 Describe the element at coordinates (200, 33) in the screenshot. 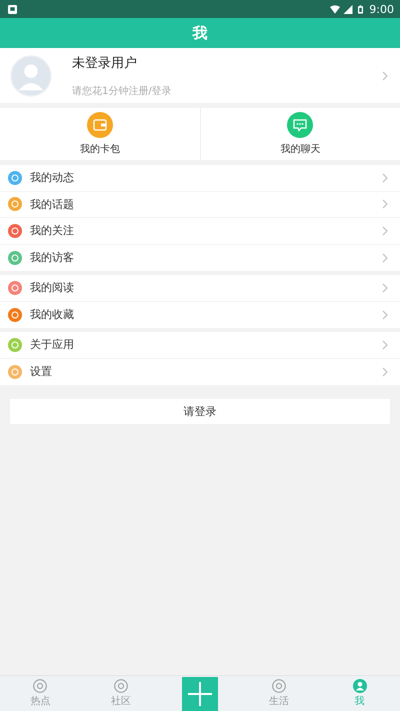

I see `page-title: 我` at that location.